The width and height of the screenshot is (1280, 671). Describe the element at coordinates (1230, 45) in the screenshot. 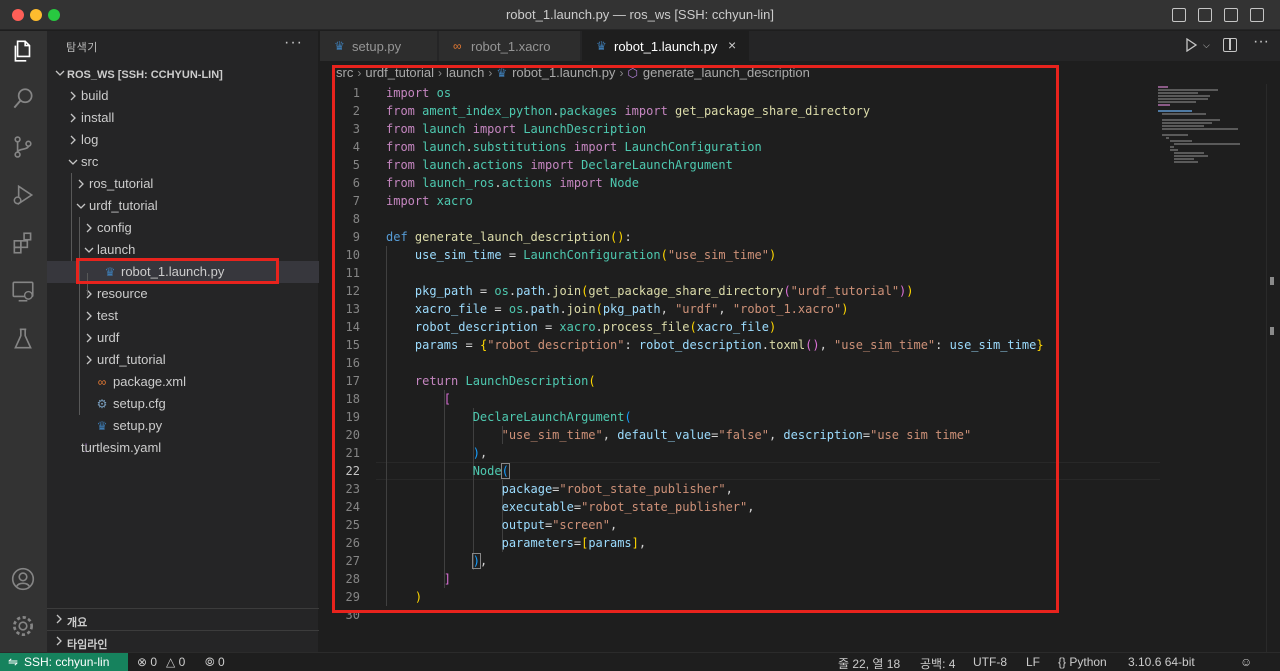

I see `split-editor-icon` at that location.